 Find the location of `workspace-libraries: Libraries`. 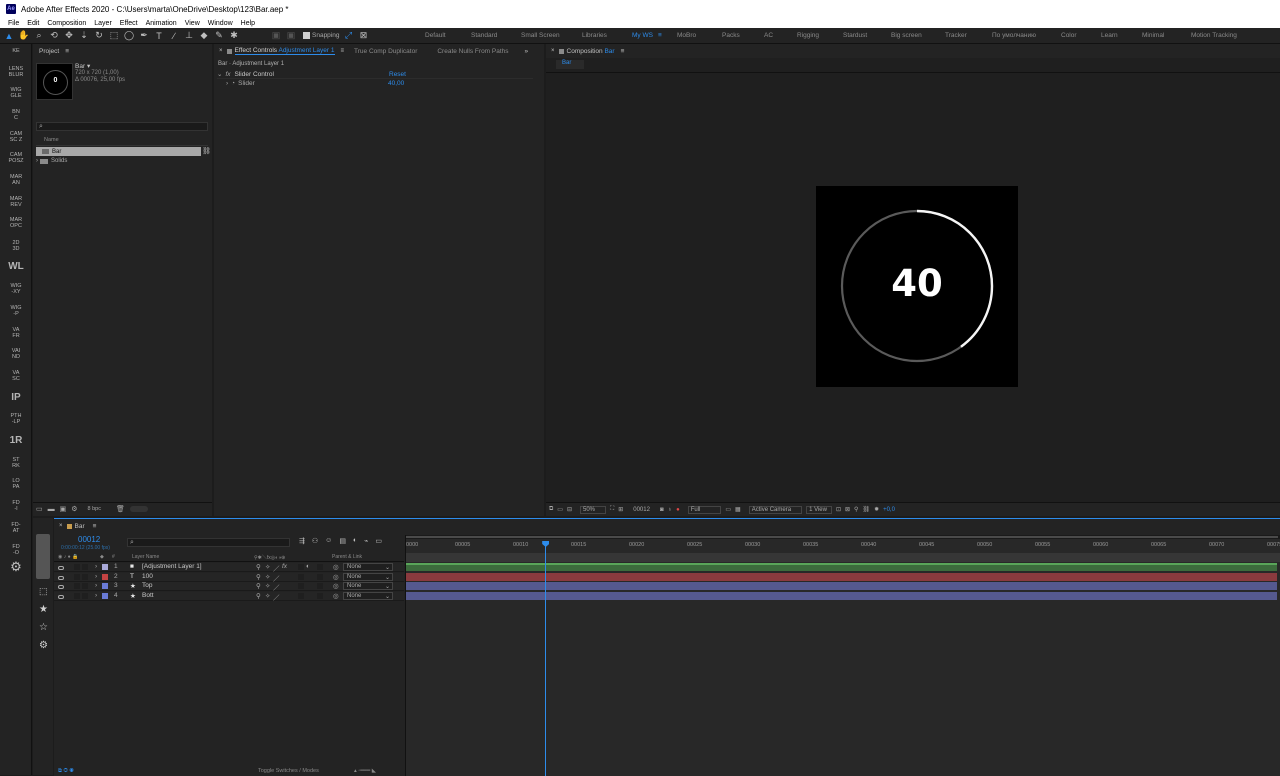

workspace-libraries: Libraries is located at coordinates (594, 35).